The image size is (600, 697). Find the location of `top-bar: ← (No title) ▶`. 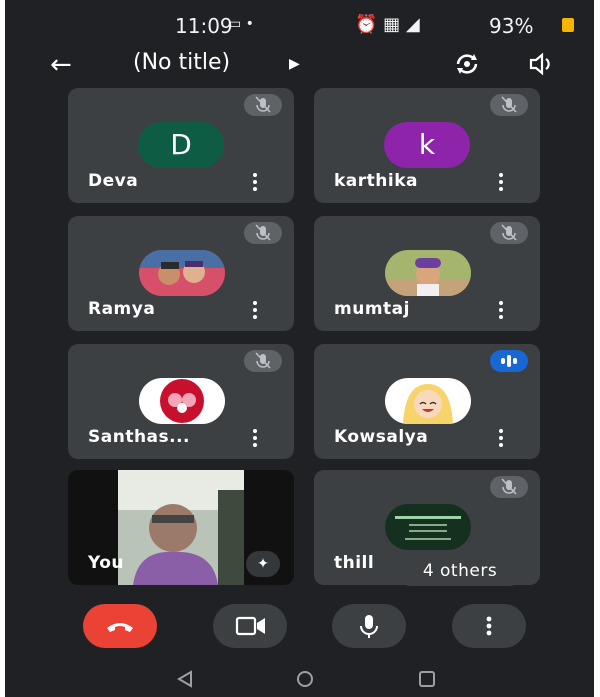

top-bar: ← (No title) ▶ is located at coordinates (299, 64).